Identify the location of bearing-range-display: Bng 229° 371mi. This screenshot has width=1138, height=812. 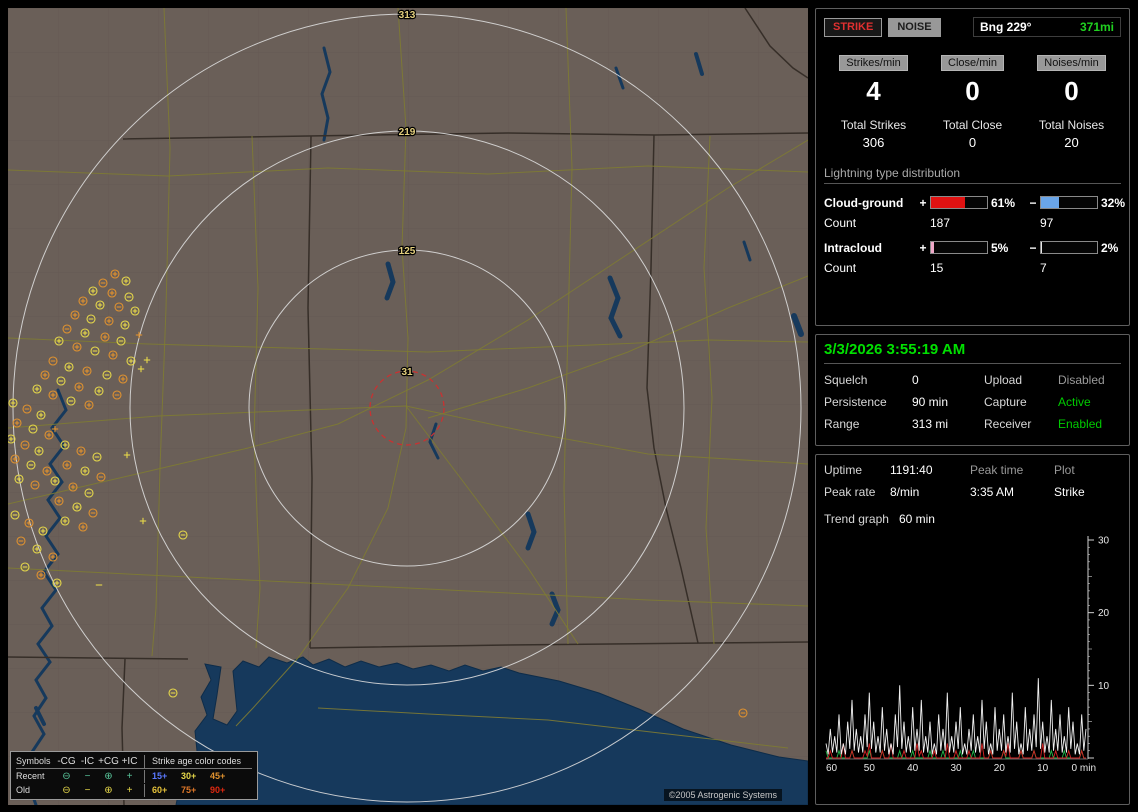
(1047, 27).